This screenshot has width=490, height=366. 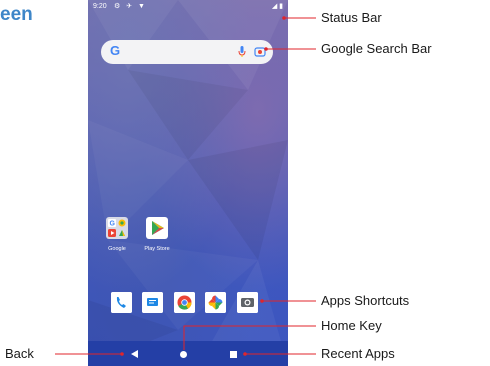 I want to click on label-recent-apps: Recent Apps, so click(x=358, y=353).